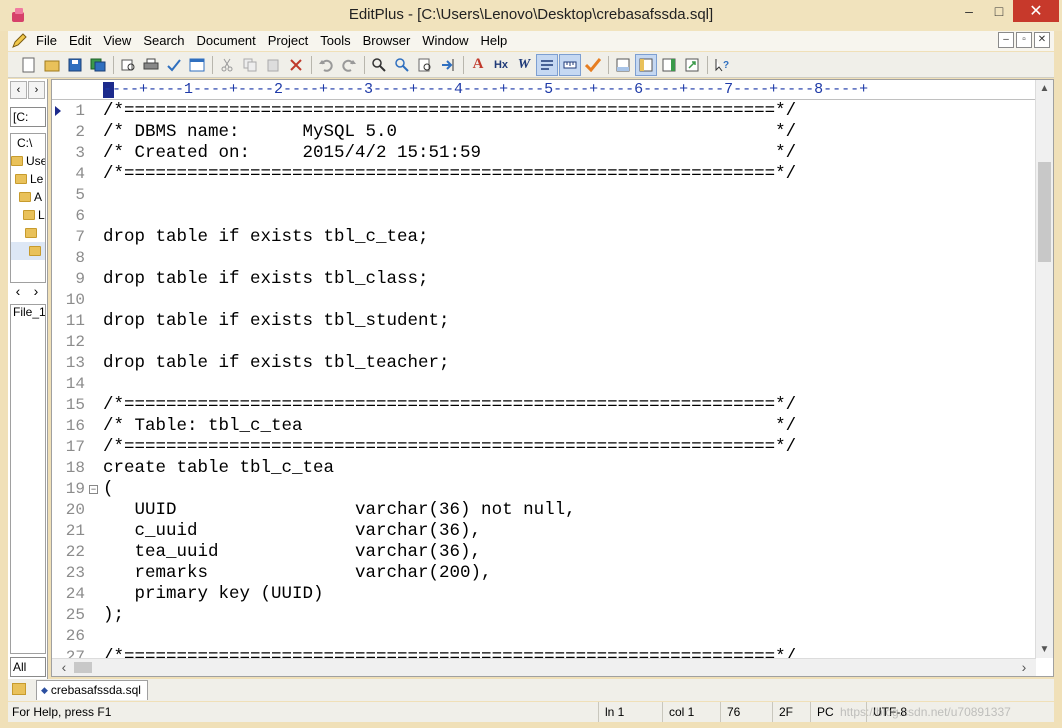  Describe the element at coordinates (46, 41) in the screenshot. I see `menu-file: File` at that location.